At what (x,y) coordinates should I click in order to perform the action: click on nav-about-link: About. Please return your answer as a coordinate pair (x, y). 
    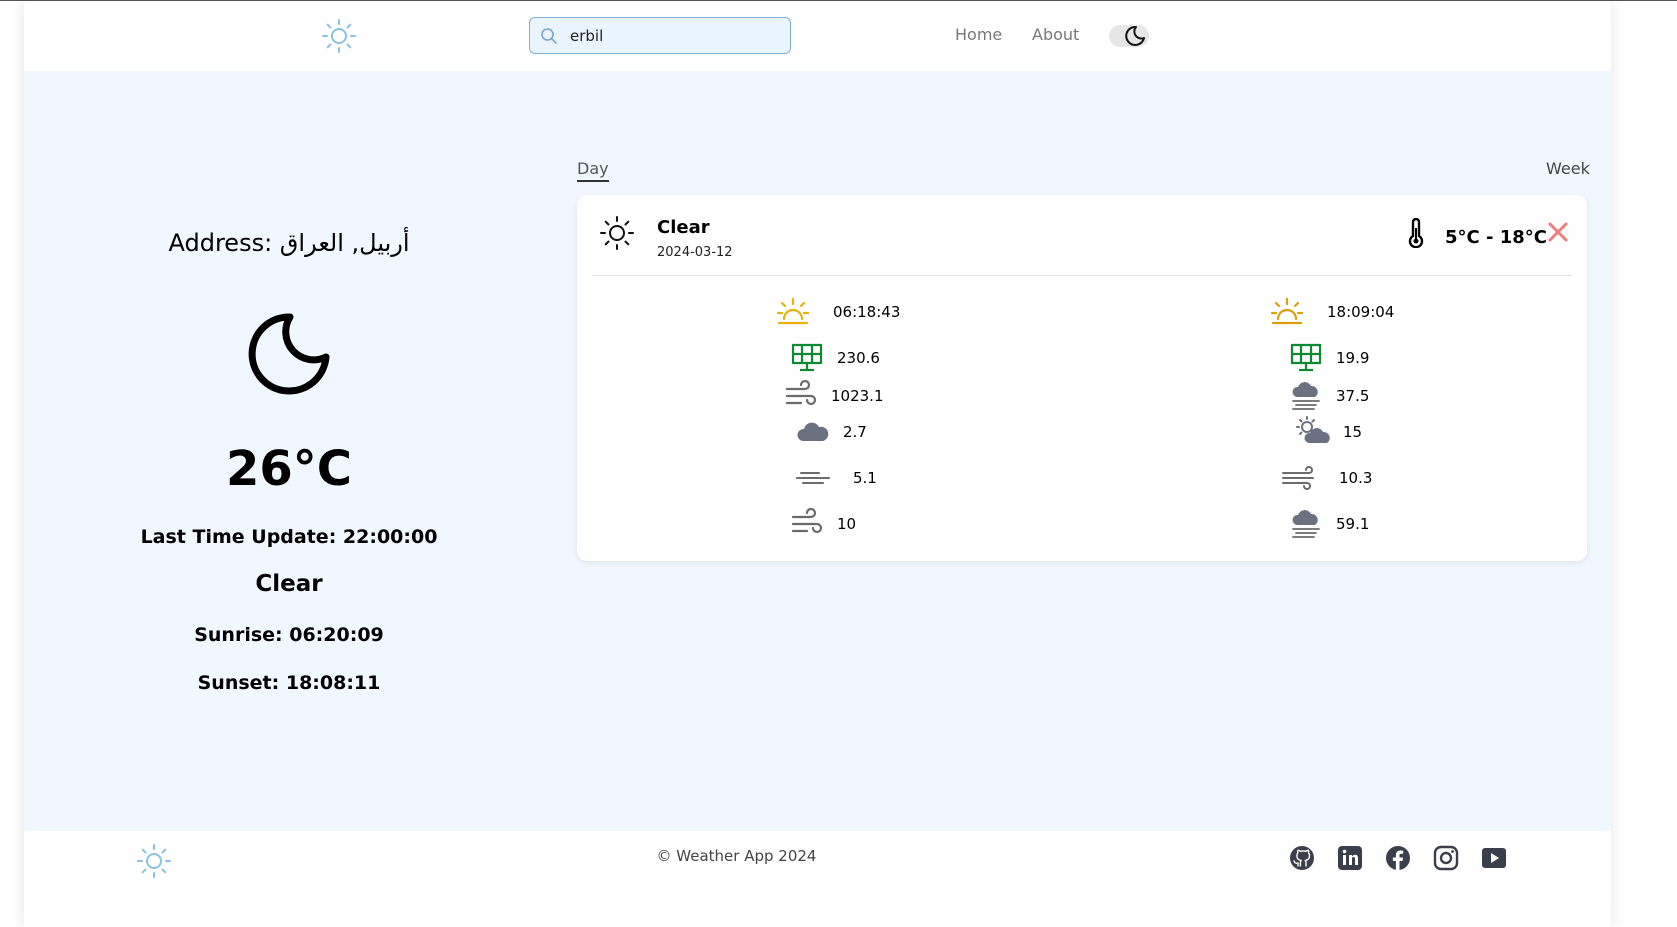
    Looking at the image, I should click on (1055, 34).